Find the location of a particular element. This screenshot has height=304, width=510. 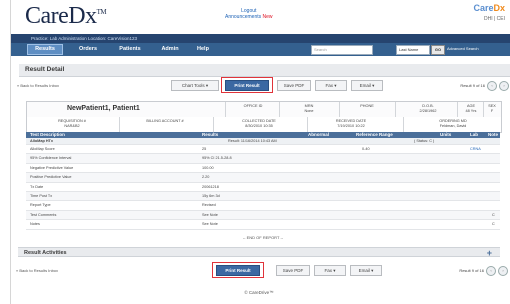

result-counter: Result 9 of 16 is located at coordinates (472, 85).